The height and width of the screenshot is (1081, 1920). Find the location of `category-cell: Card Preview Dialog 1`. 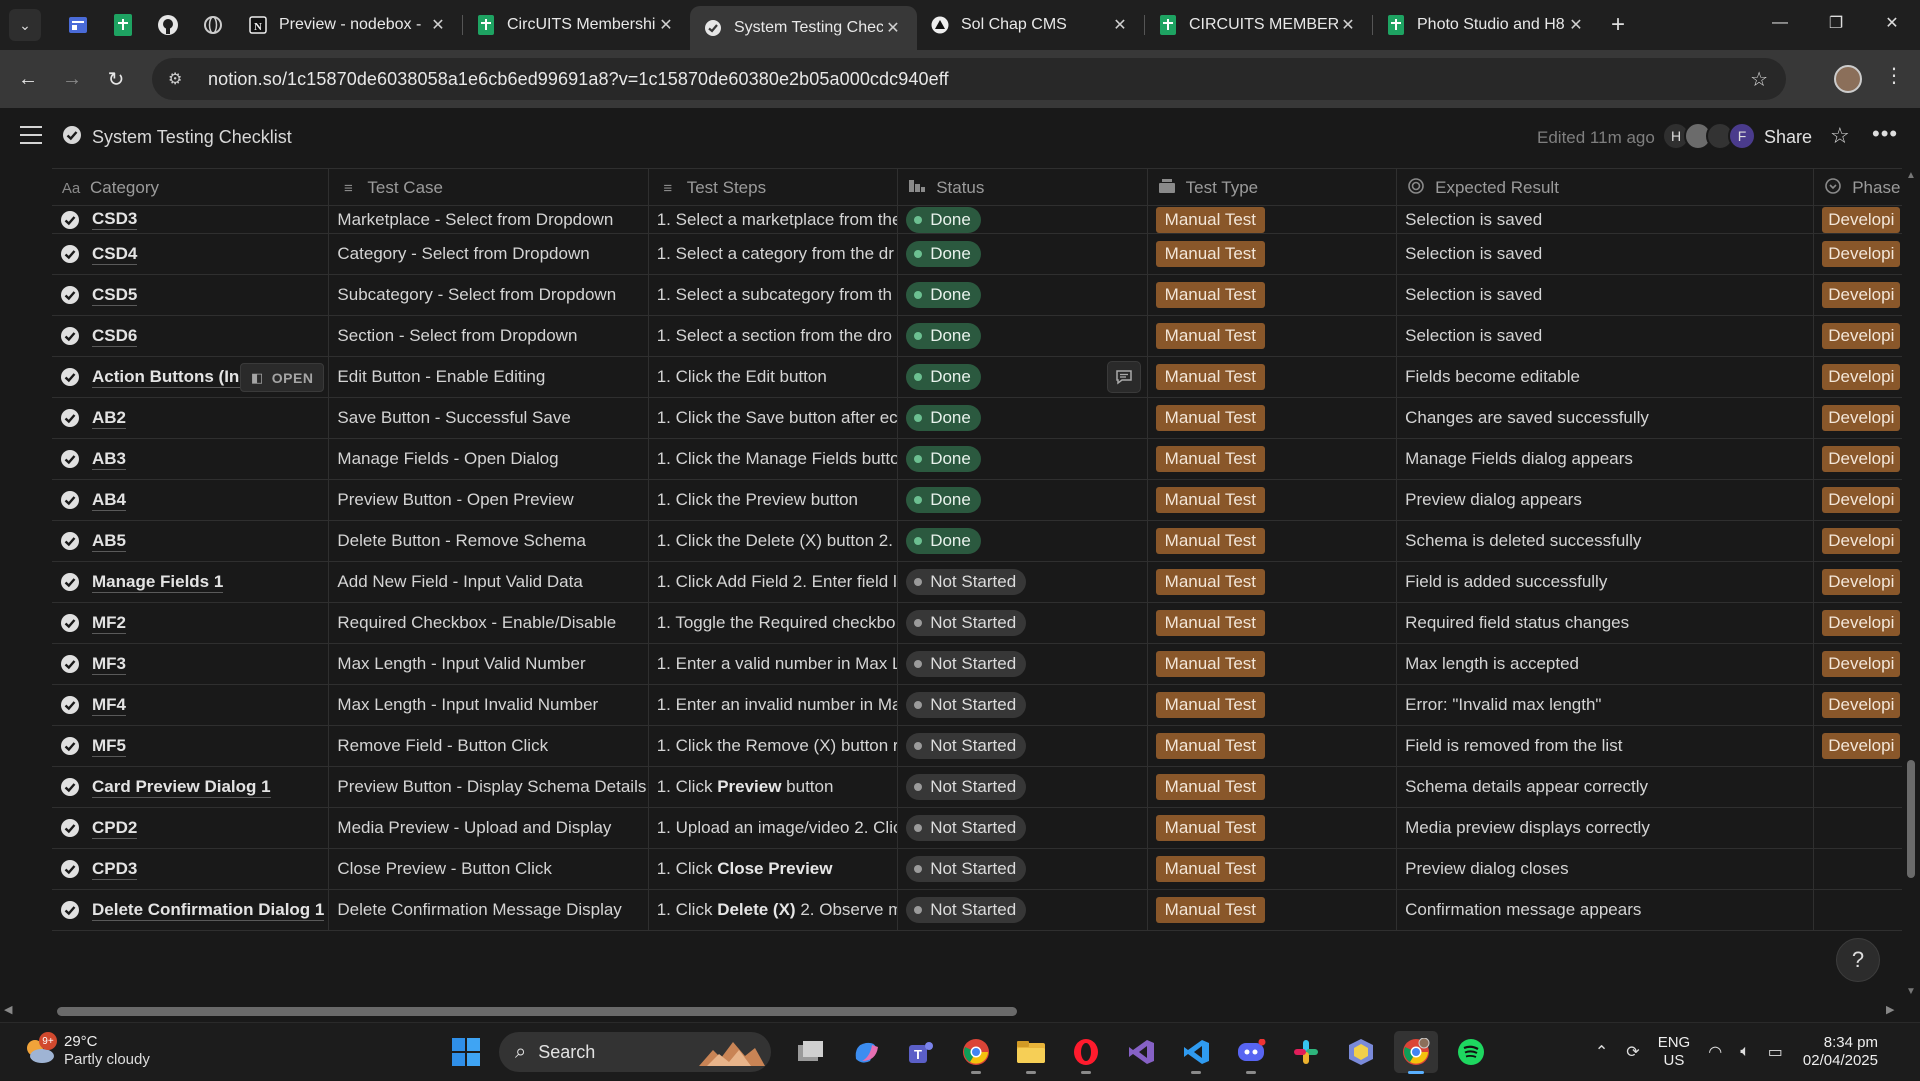

category-cell: Card Preview Dialog 1 is located at coordinates (191, 787).